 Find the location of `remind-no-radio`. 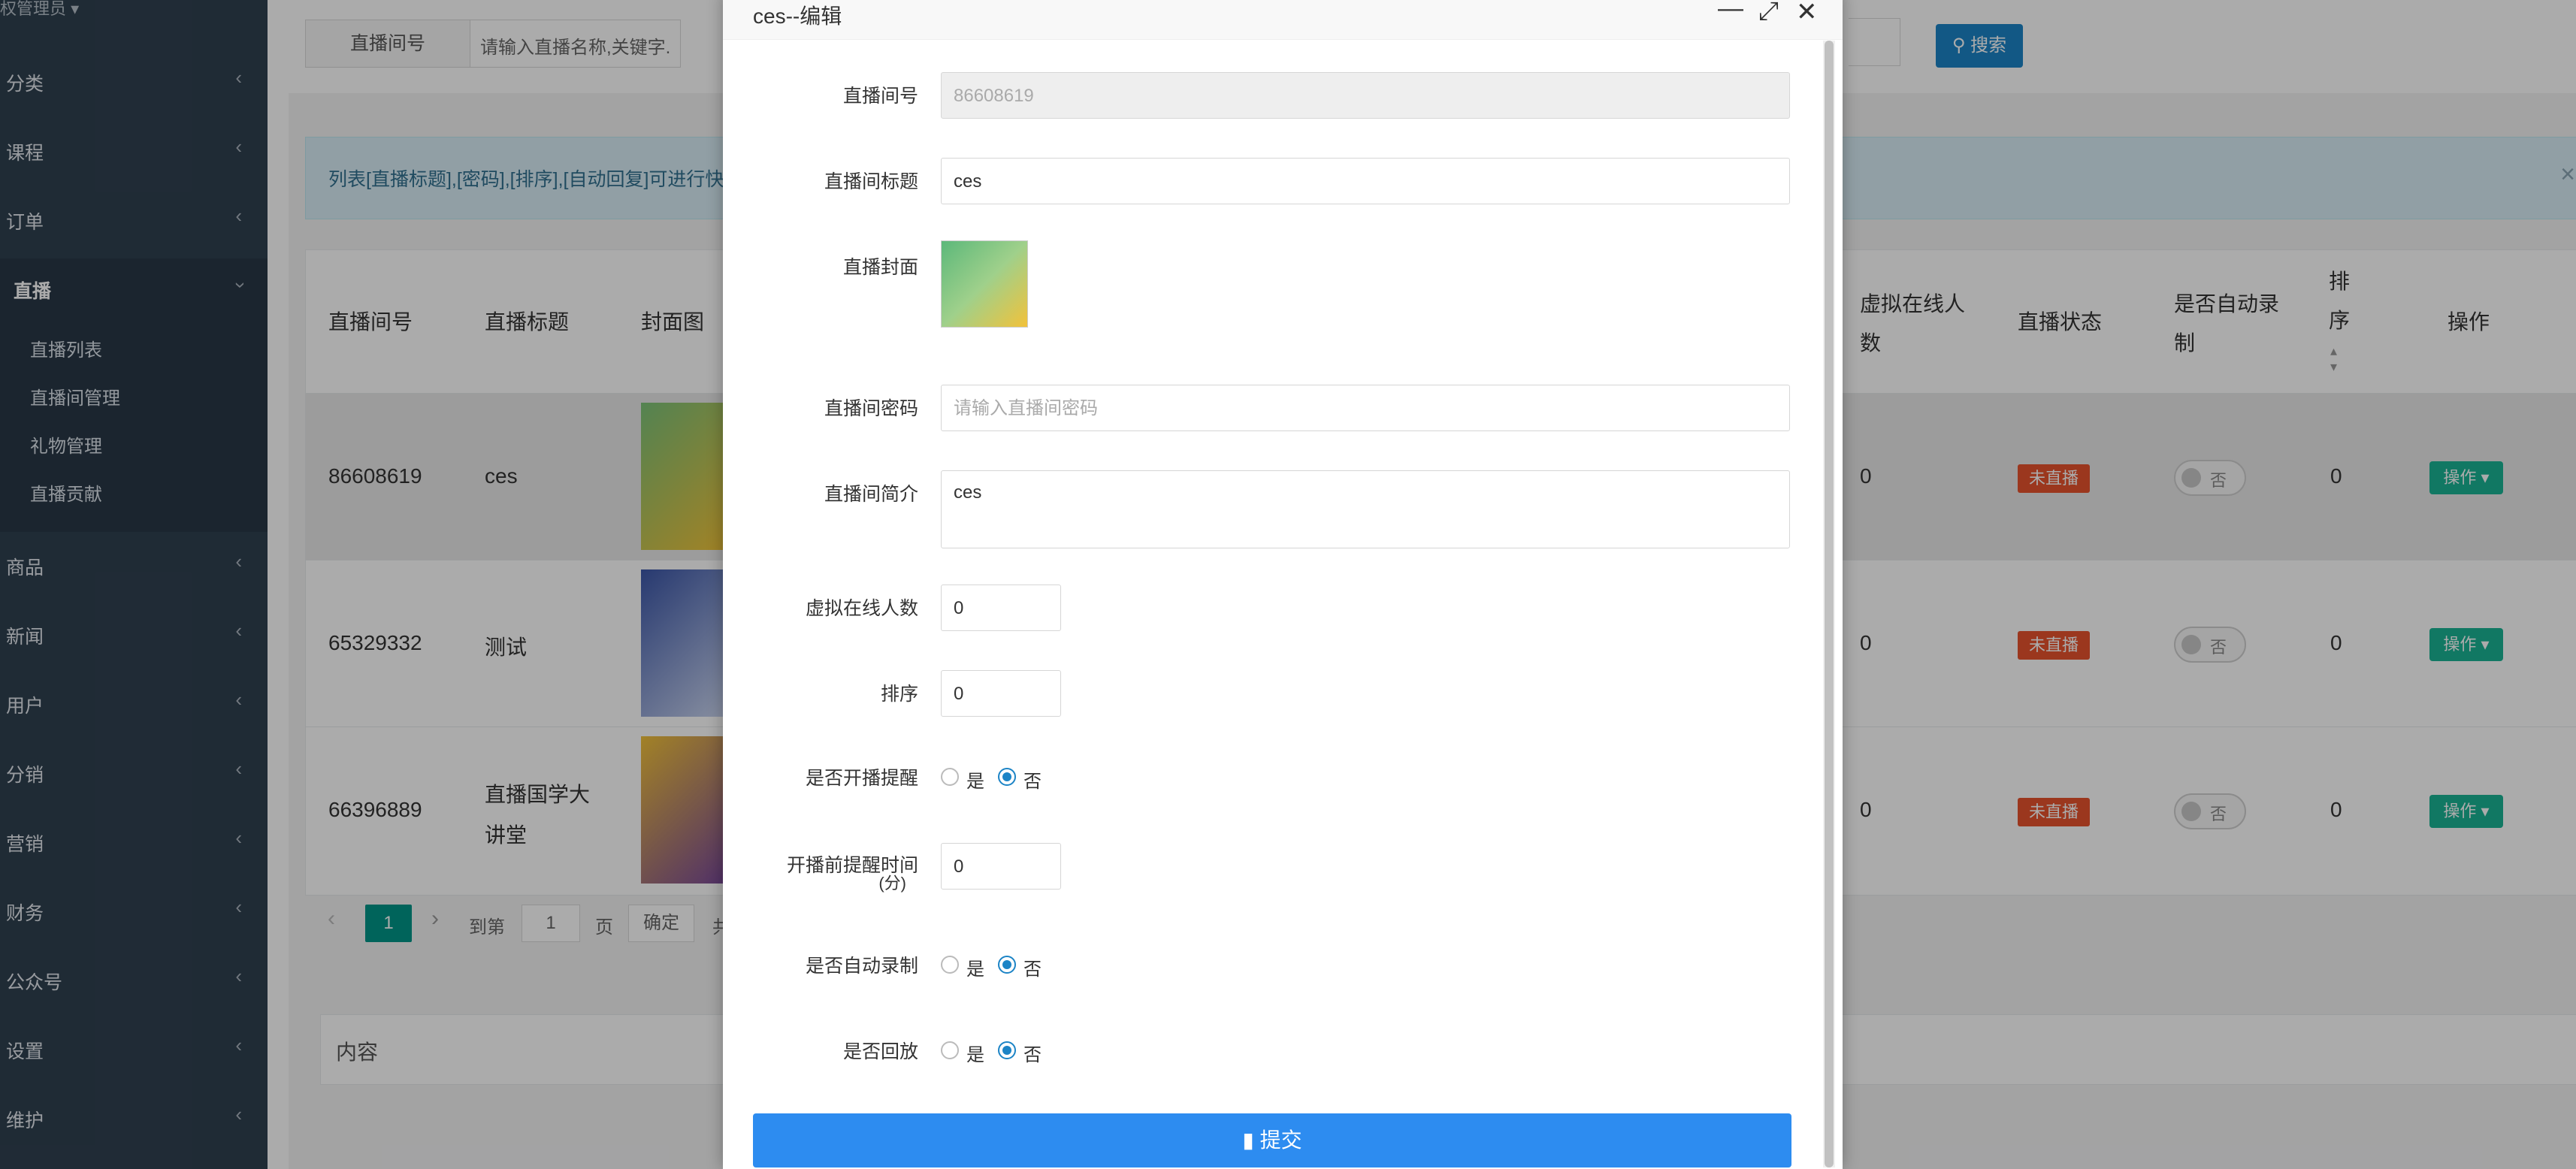

remind-no-radio is located at coordinates (1007, 777).